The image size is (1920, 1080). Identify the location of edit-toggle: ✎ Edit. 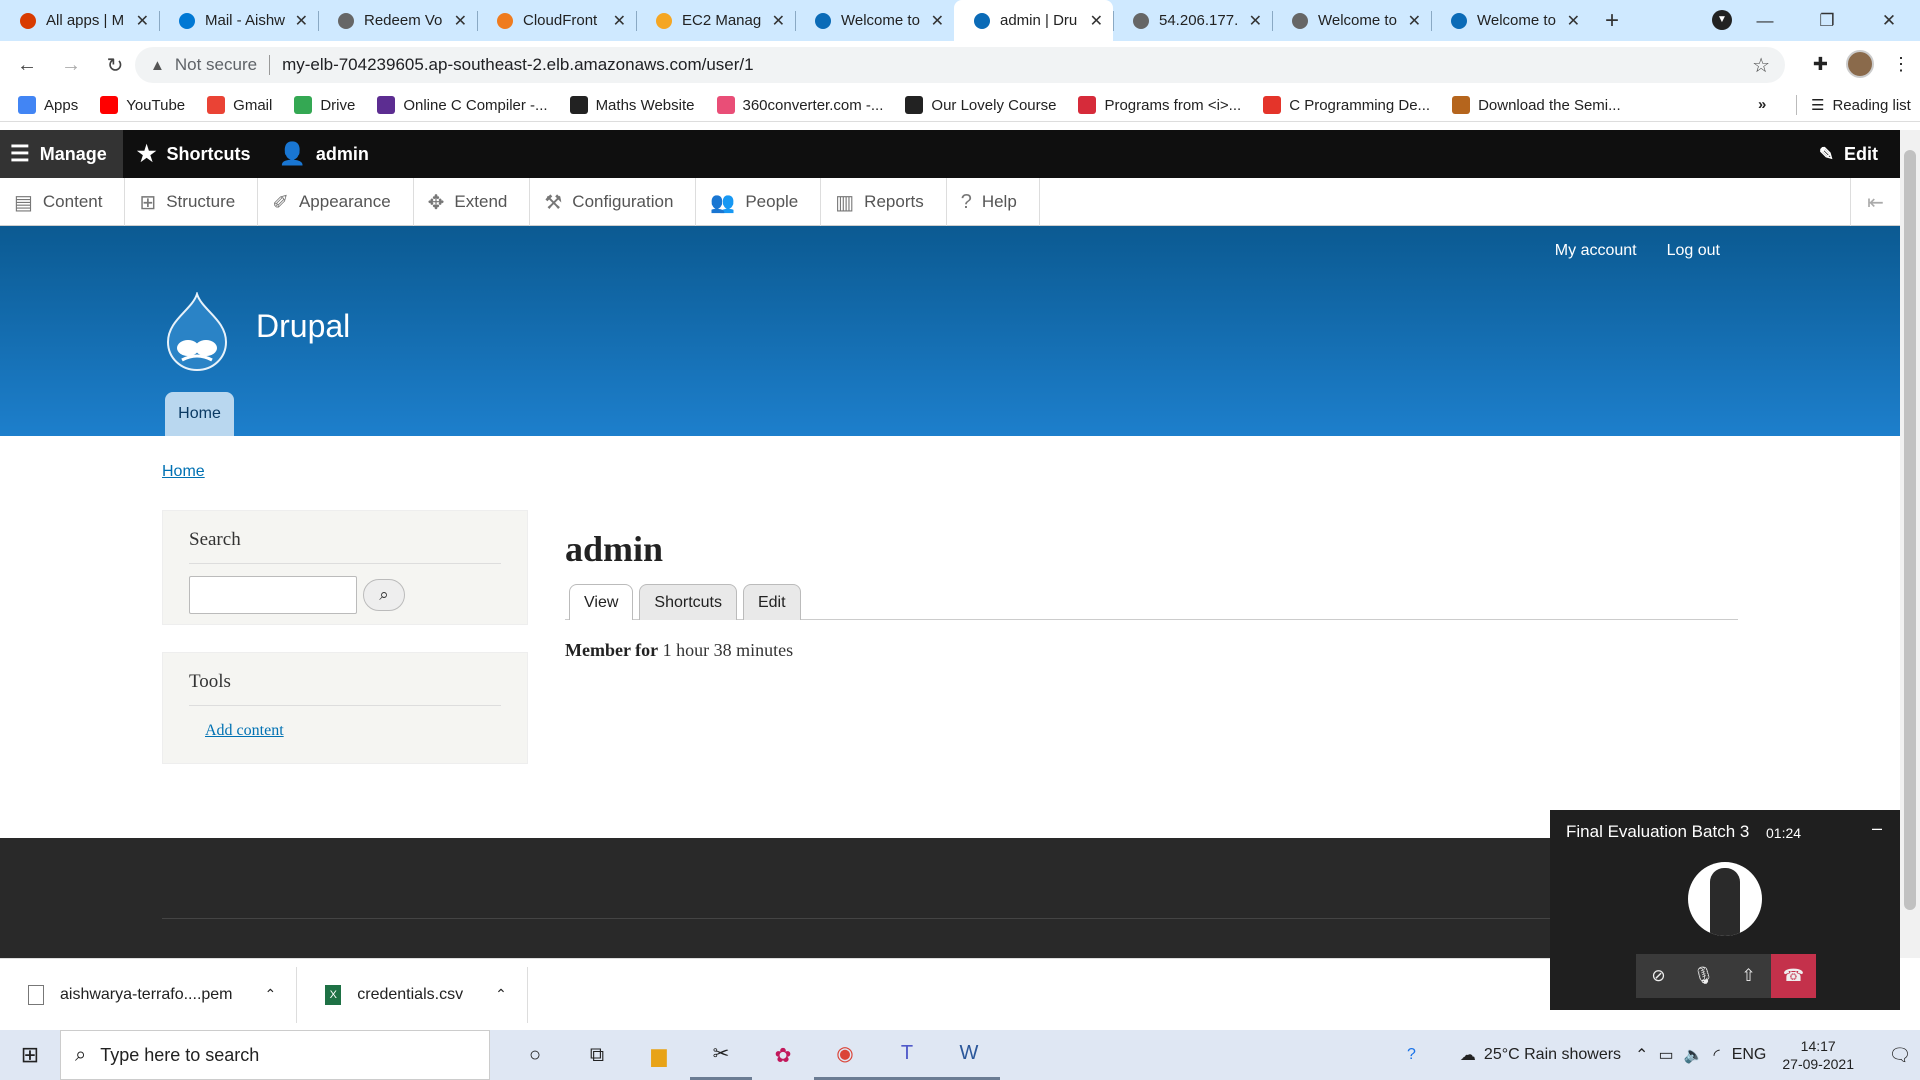
(1848, 154).